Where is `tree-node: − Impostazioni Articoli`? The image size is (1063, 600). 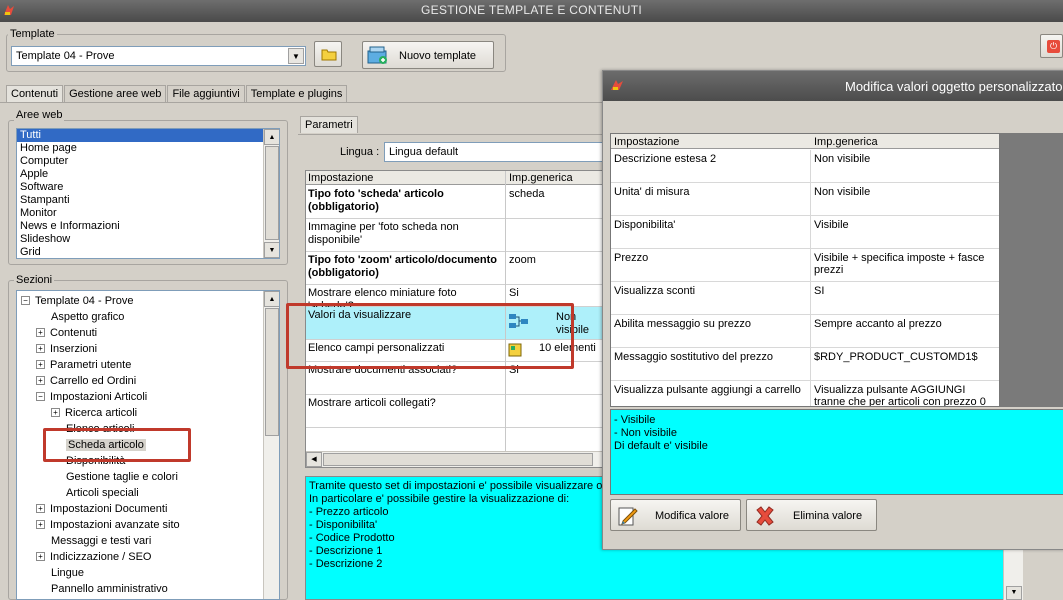 tree-node: − Impostazioni Articoli is located at coordinates (91, 397).